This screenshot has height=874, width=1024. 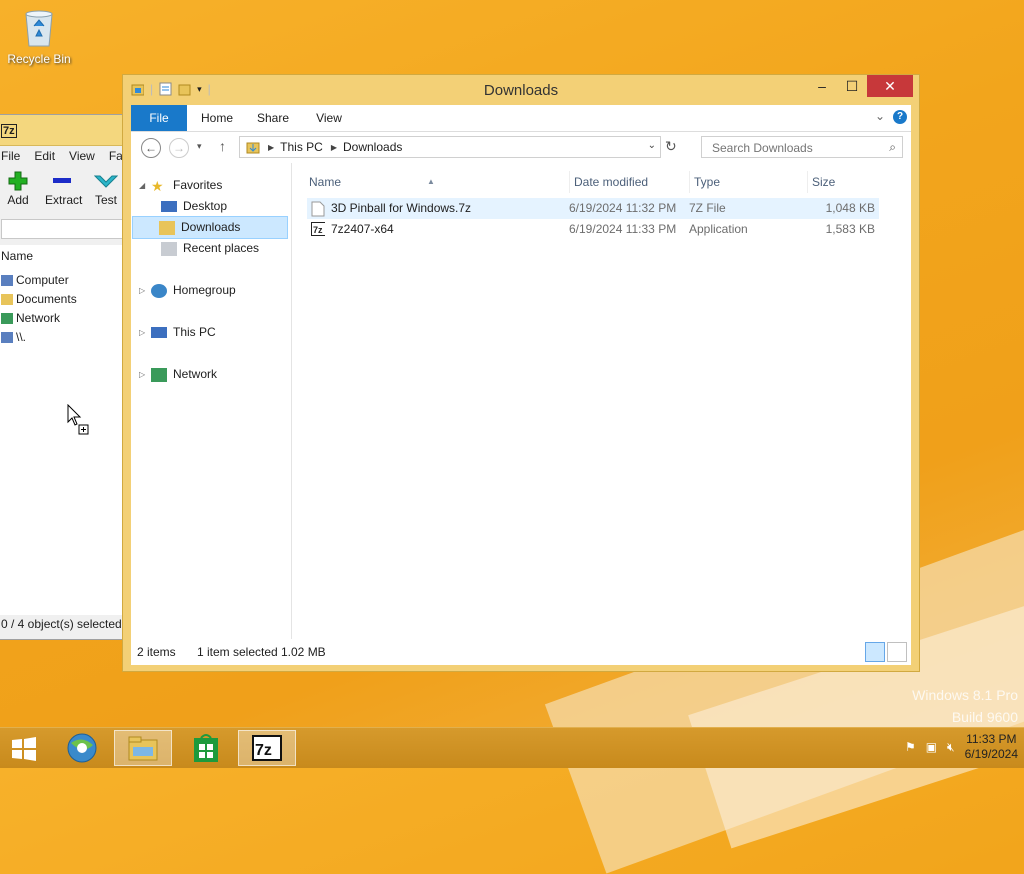 What do you see at coordinates (318, 230) in the screenshot?
I see `svg-text: 7z` at bounding box center [318, 230].